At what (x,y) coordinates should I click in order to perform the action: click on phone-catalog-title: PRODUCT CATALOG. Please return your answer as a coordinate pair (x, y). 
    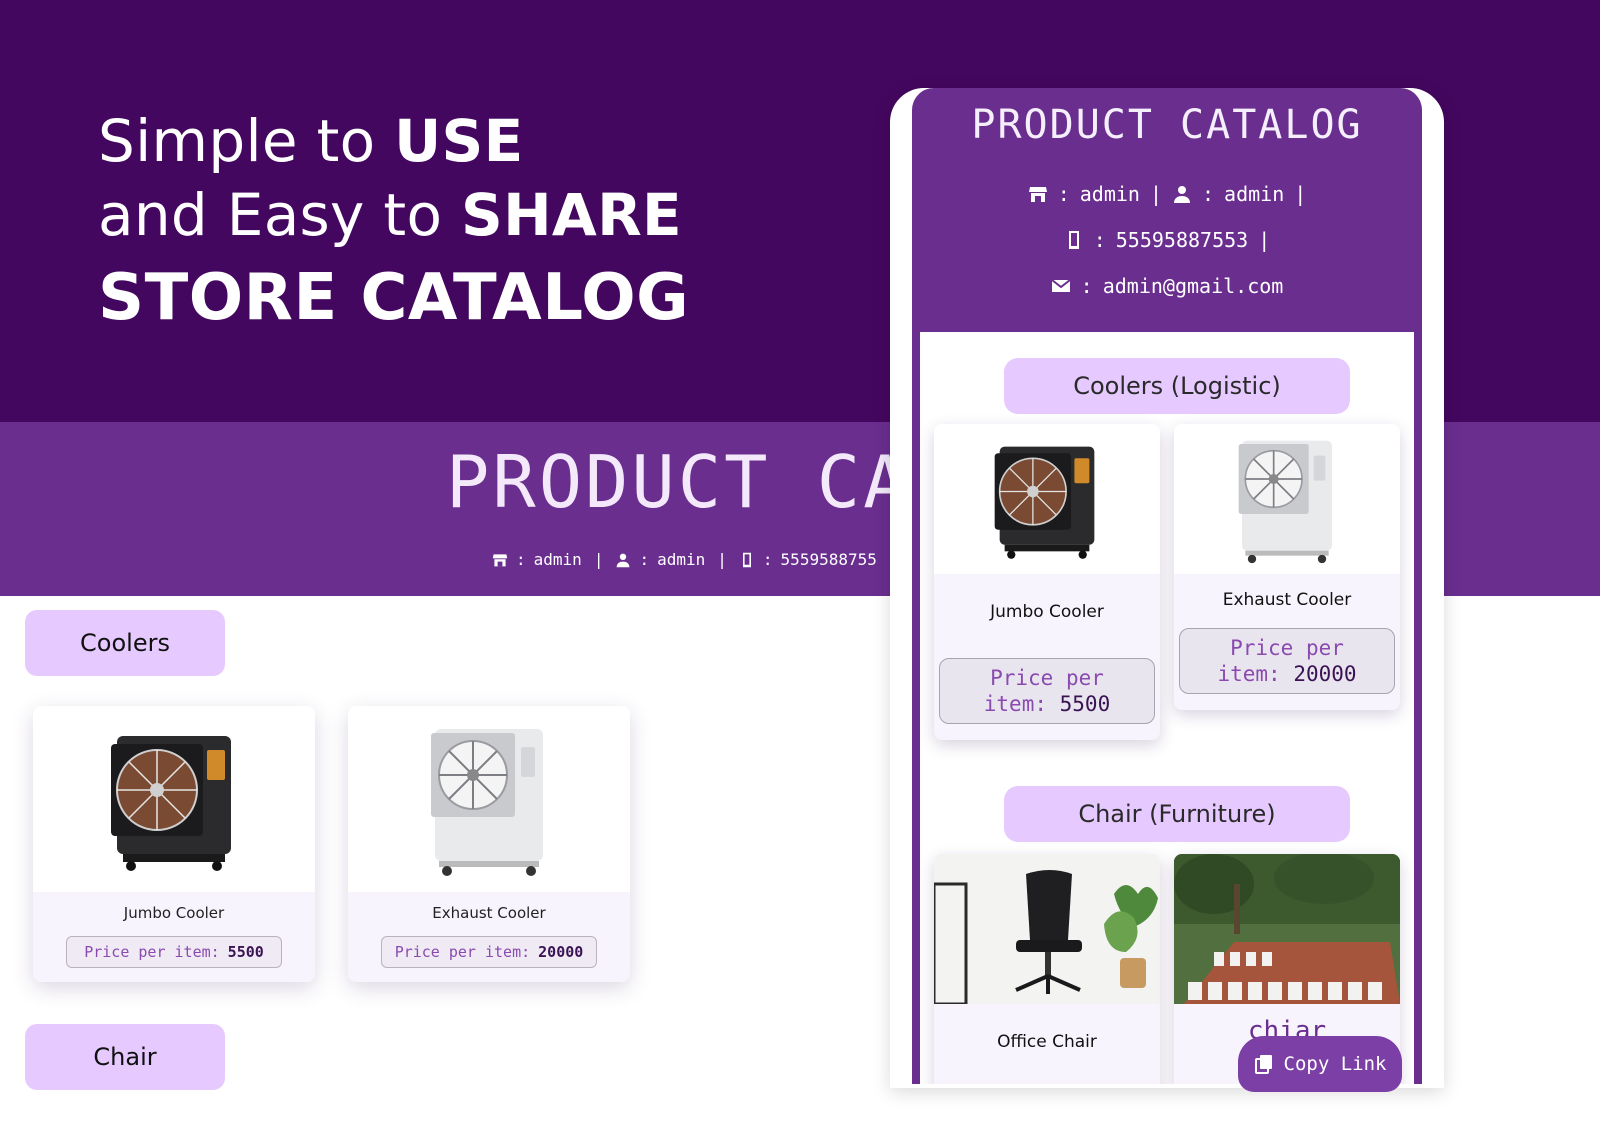
    Looking at the image, I should click on (1167, 125).